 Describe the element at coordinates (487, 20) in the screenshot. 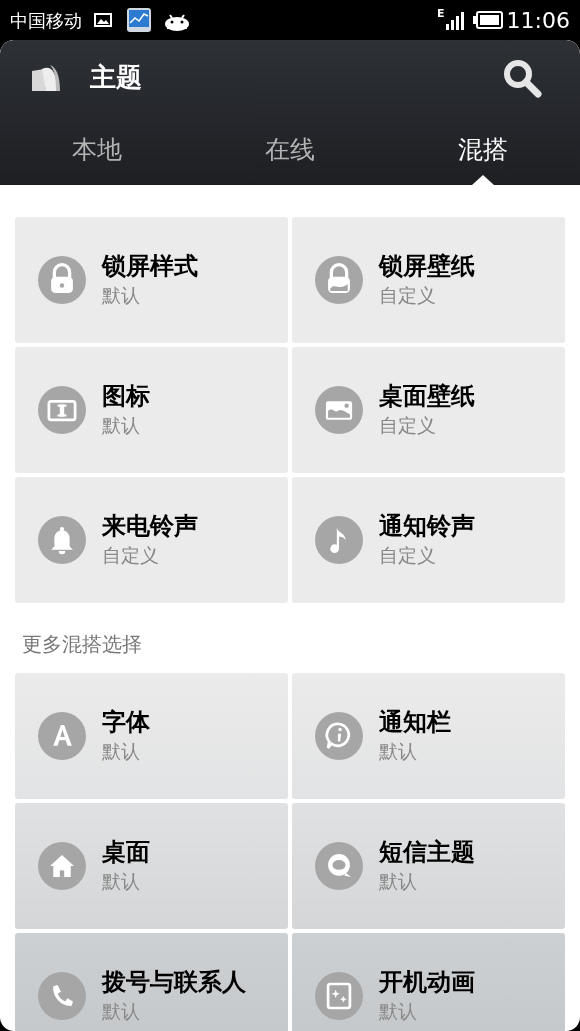

I see `battery-icon` at that location.